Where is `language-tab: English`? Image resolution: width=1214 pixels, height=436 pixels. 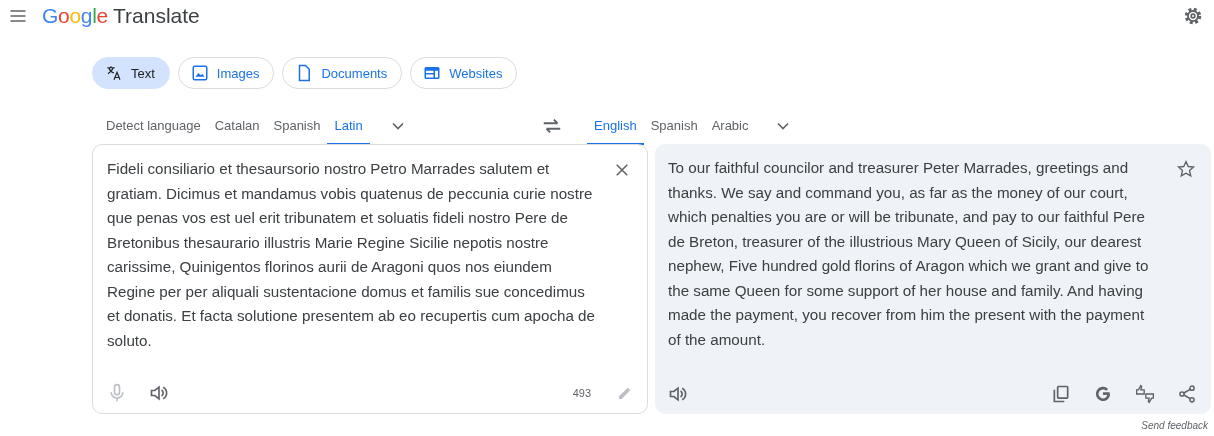
language-tab: English is located at coordinates (615, 126).